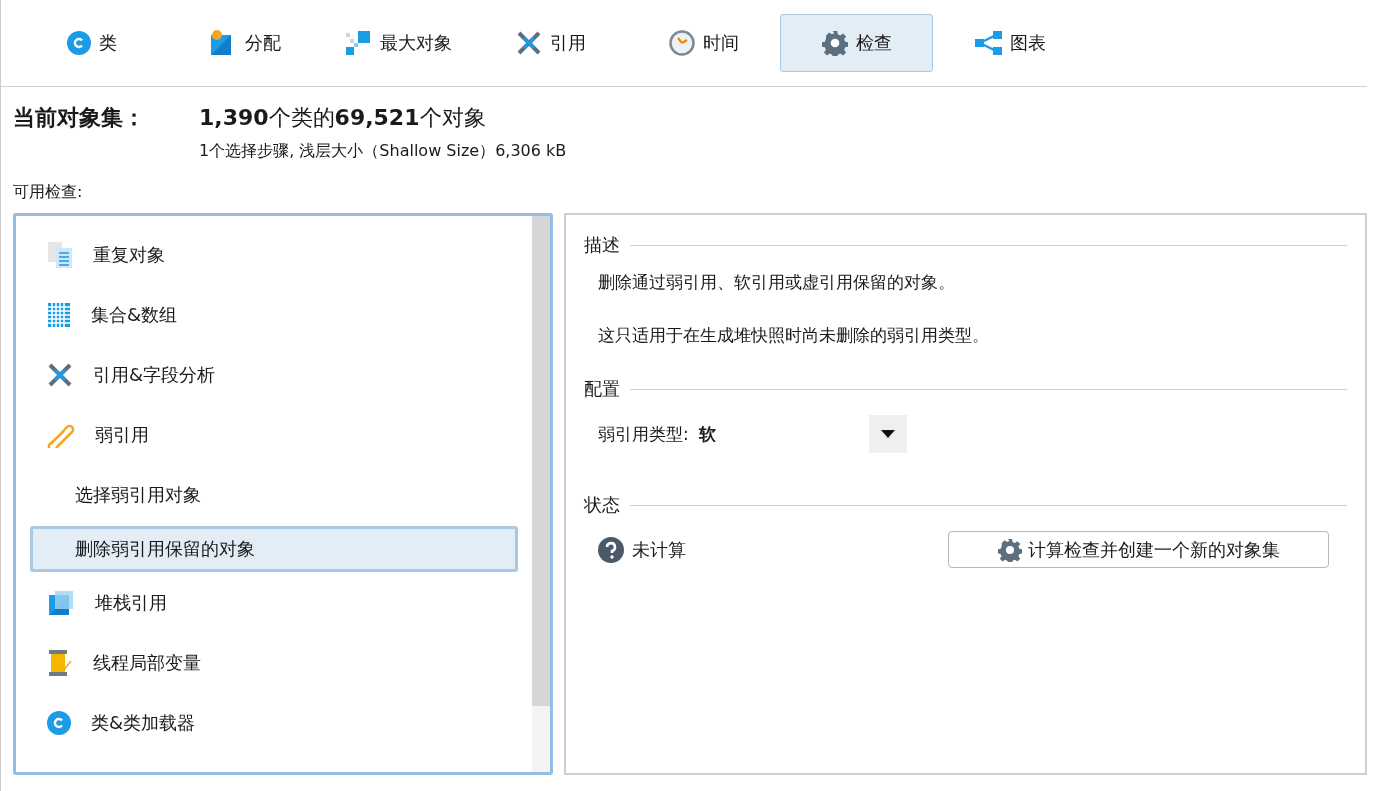 This screenshot has width=1377, height=791. Describe the element at coordinates (659, 549) in the screenshot. I see `status-text: 未计算` at that location.